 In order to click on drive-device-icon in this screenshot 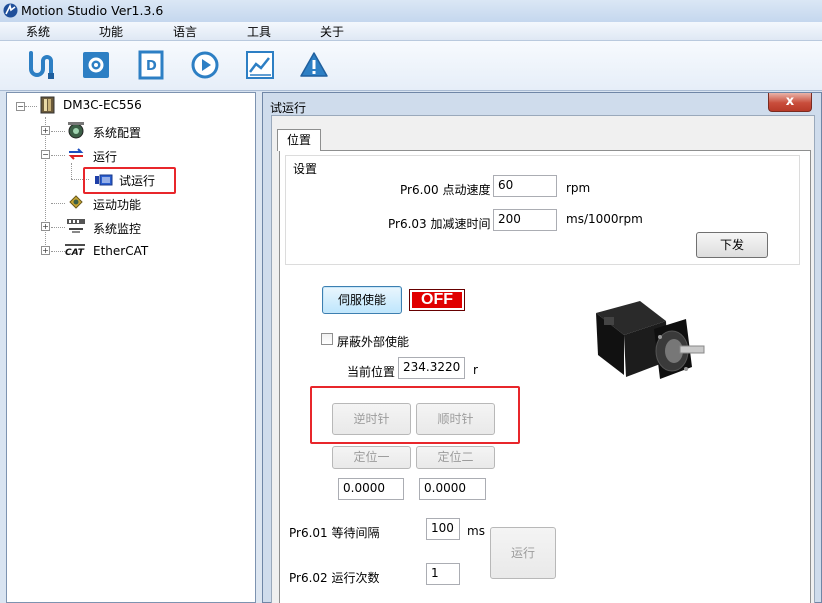, I will do `click(47, 105)`.